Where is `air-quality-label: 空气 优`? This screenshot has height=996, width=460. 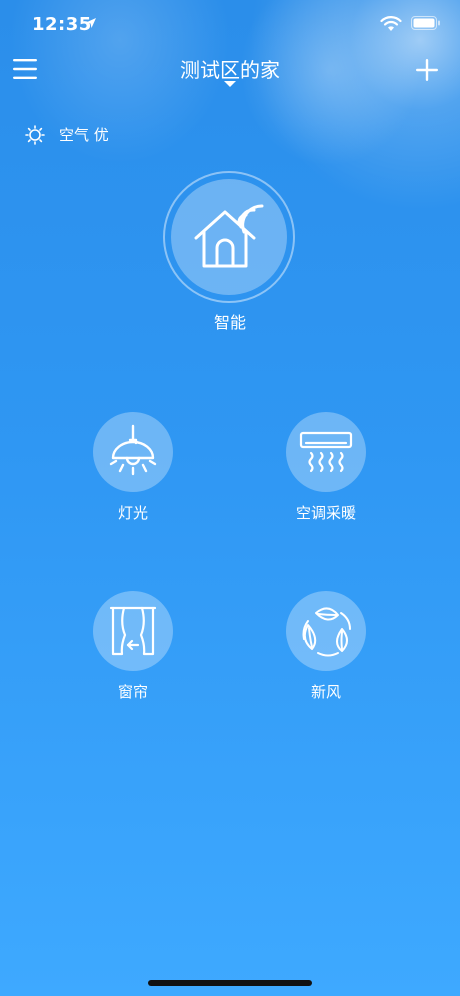 air-quality-label: 空气 优 is located at coordinates (84, 135).